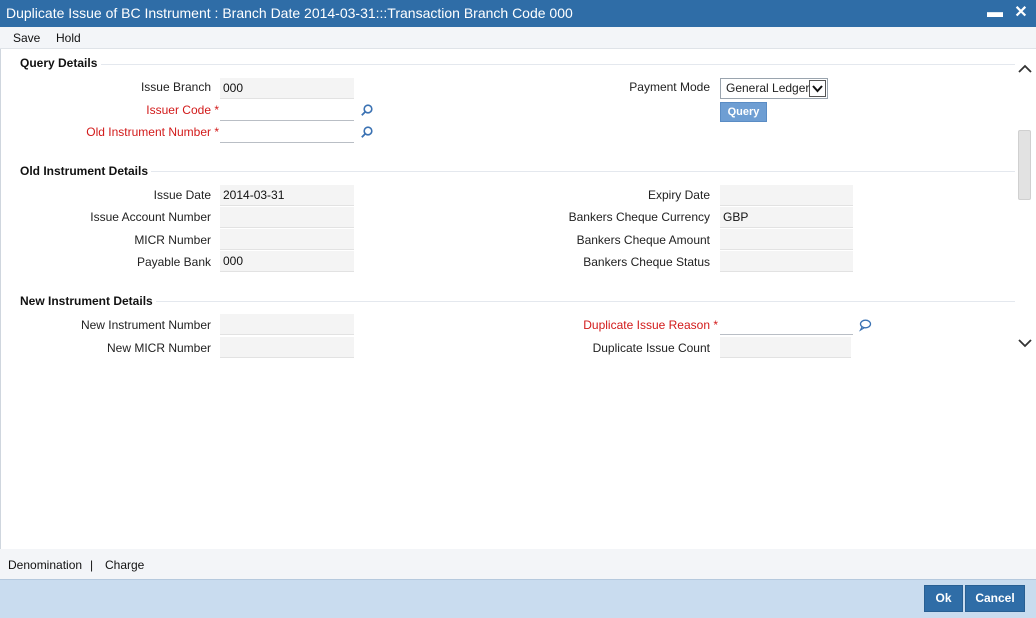  Describe the element at coordinates (995, 598) in the screenshot. I see `cancel-button: Cancel` at that location.